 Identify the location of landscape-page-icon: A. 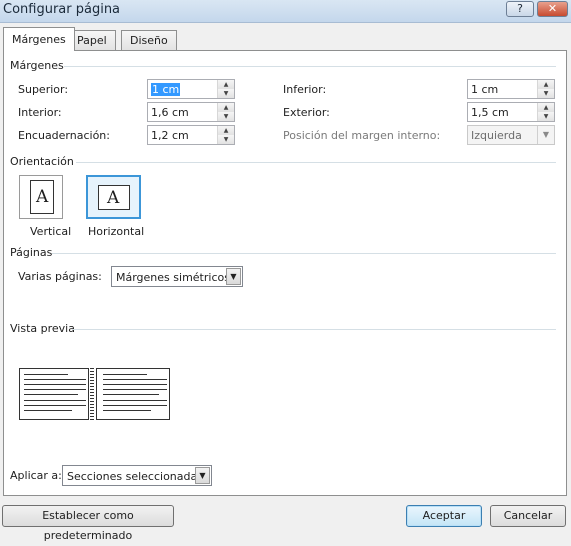
(114, 197).